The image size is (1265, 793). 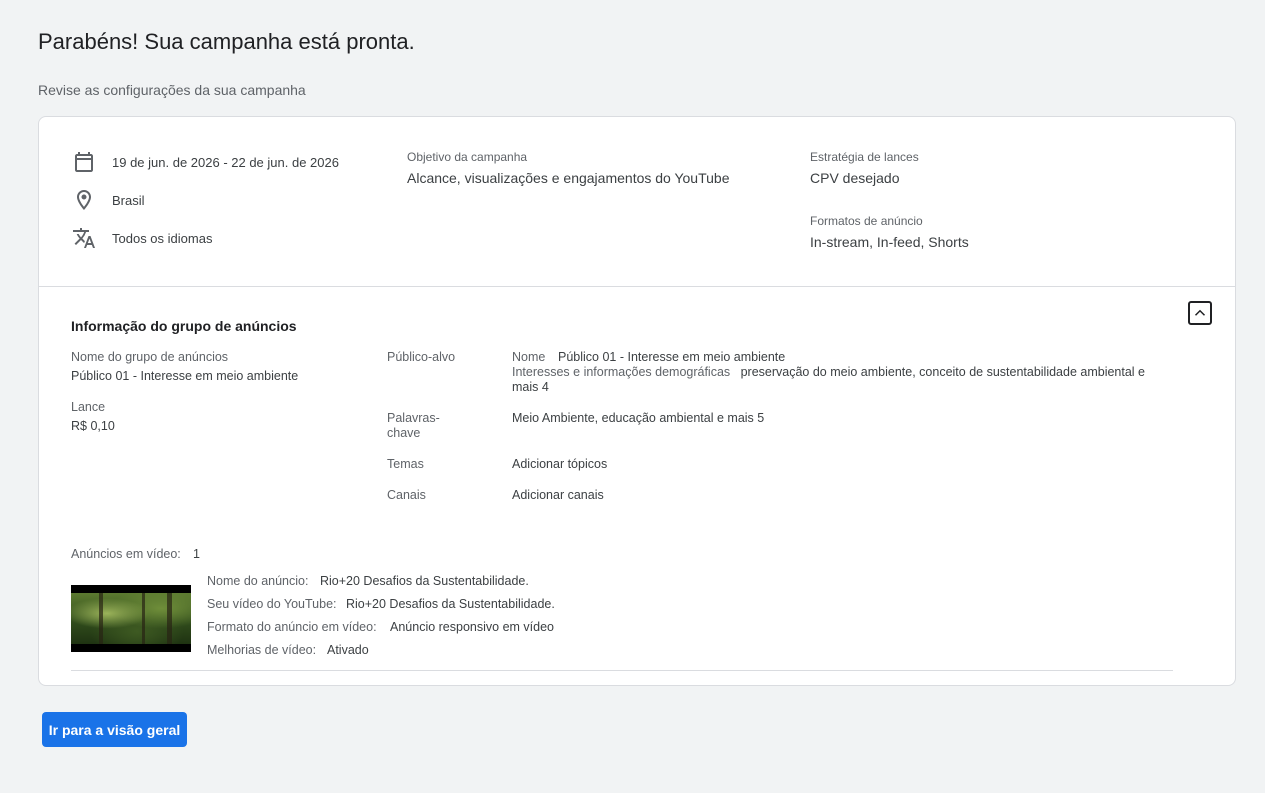 What do you see at coordinates (126, 554) in the screenshot?
I see `video-ads-count-label: Anúncios em vídeo:` at bounding box center [126, 554].